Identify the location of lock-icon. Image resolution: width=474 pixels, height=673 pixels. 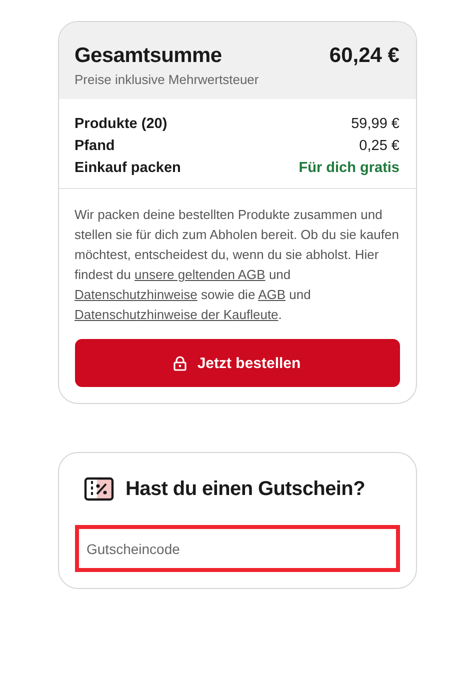
(180, 363).